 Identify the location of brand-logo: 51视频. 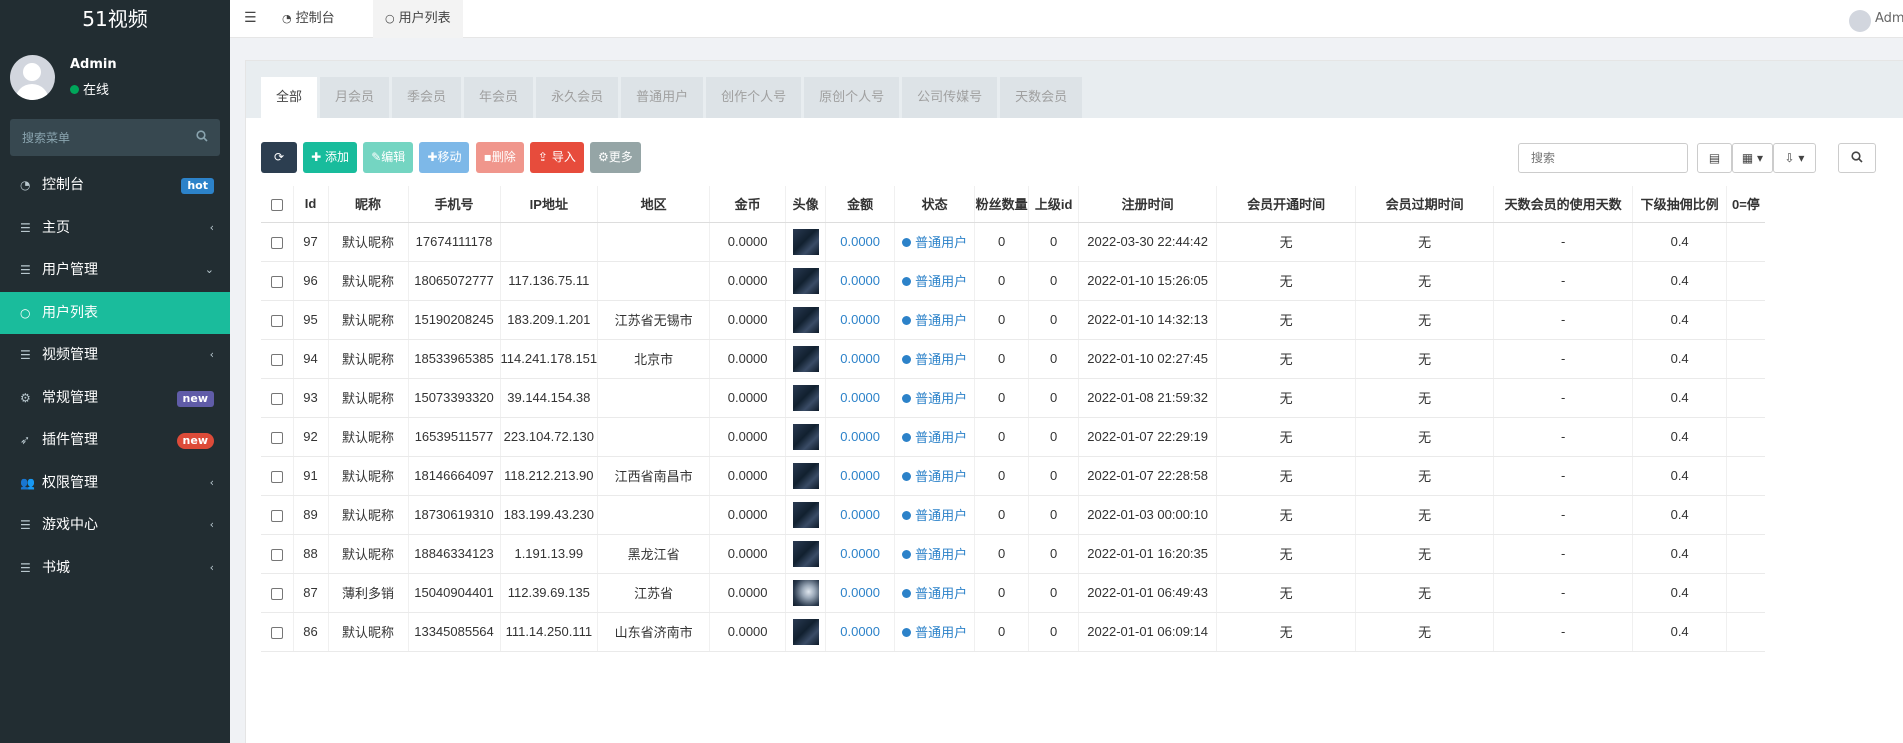
(115, 19).